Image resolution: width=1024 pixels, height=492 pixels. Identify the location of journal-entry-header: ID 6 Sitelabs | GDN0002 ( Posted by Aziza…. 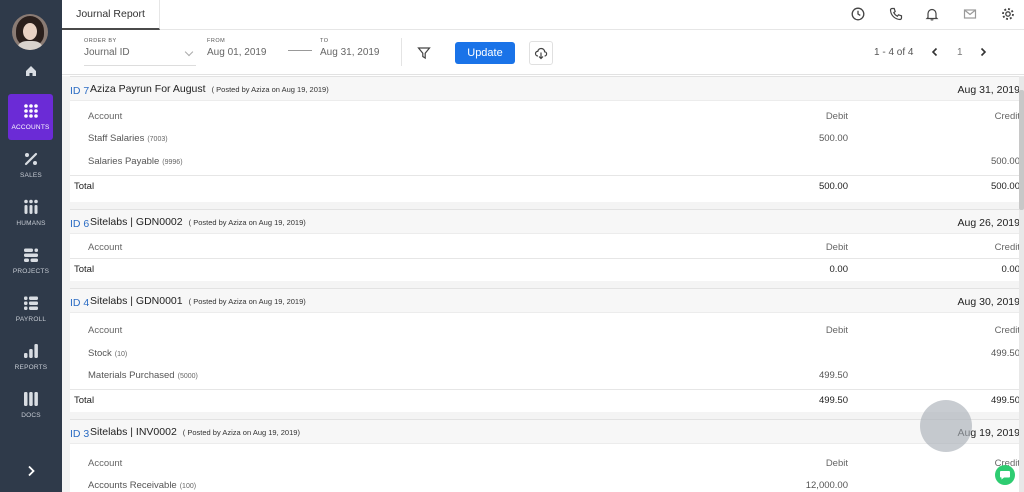
(545, 222).